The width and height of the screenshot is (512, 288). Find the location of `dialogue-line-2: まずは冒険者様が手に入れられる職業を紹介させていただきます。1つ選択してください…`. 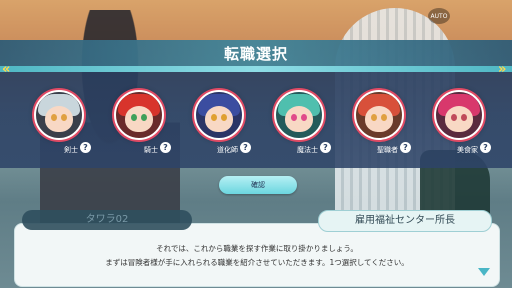

dialogue-line-2: まずは冒険者様が手に入れられる職業を紹介させていただきます。1つ選択してください… is located at coordinates (257, 262).